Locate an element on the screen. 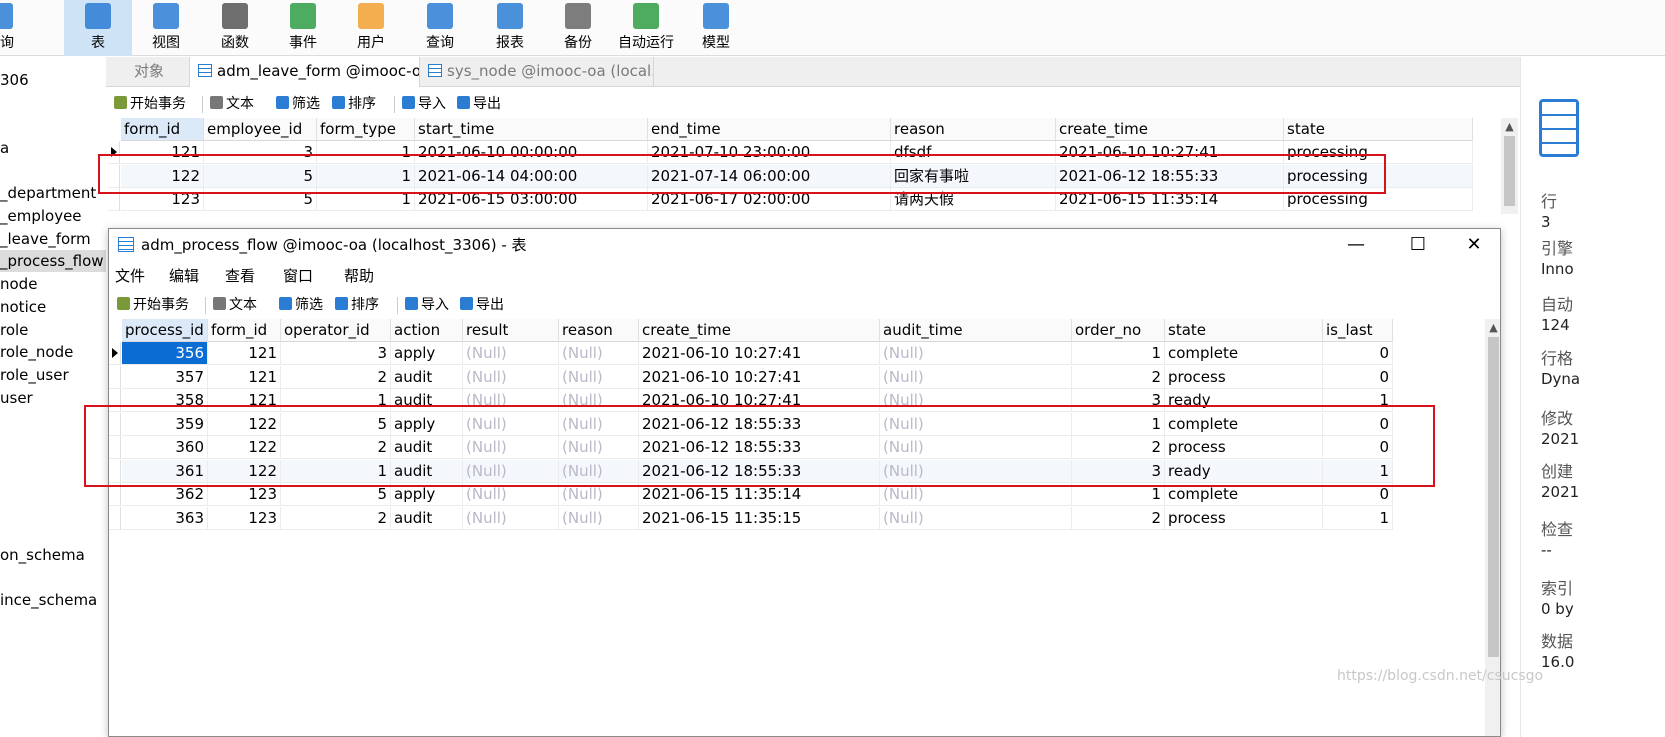 This screenshot has height=737, width=1665. column-header-employee-id: employee_id is located at coordinates (260, 129).